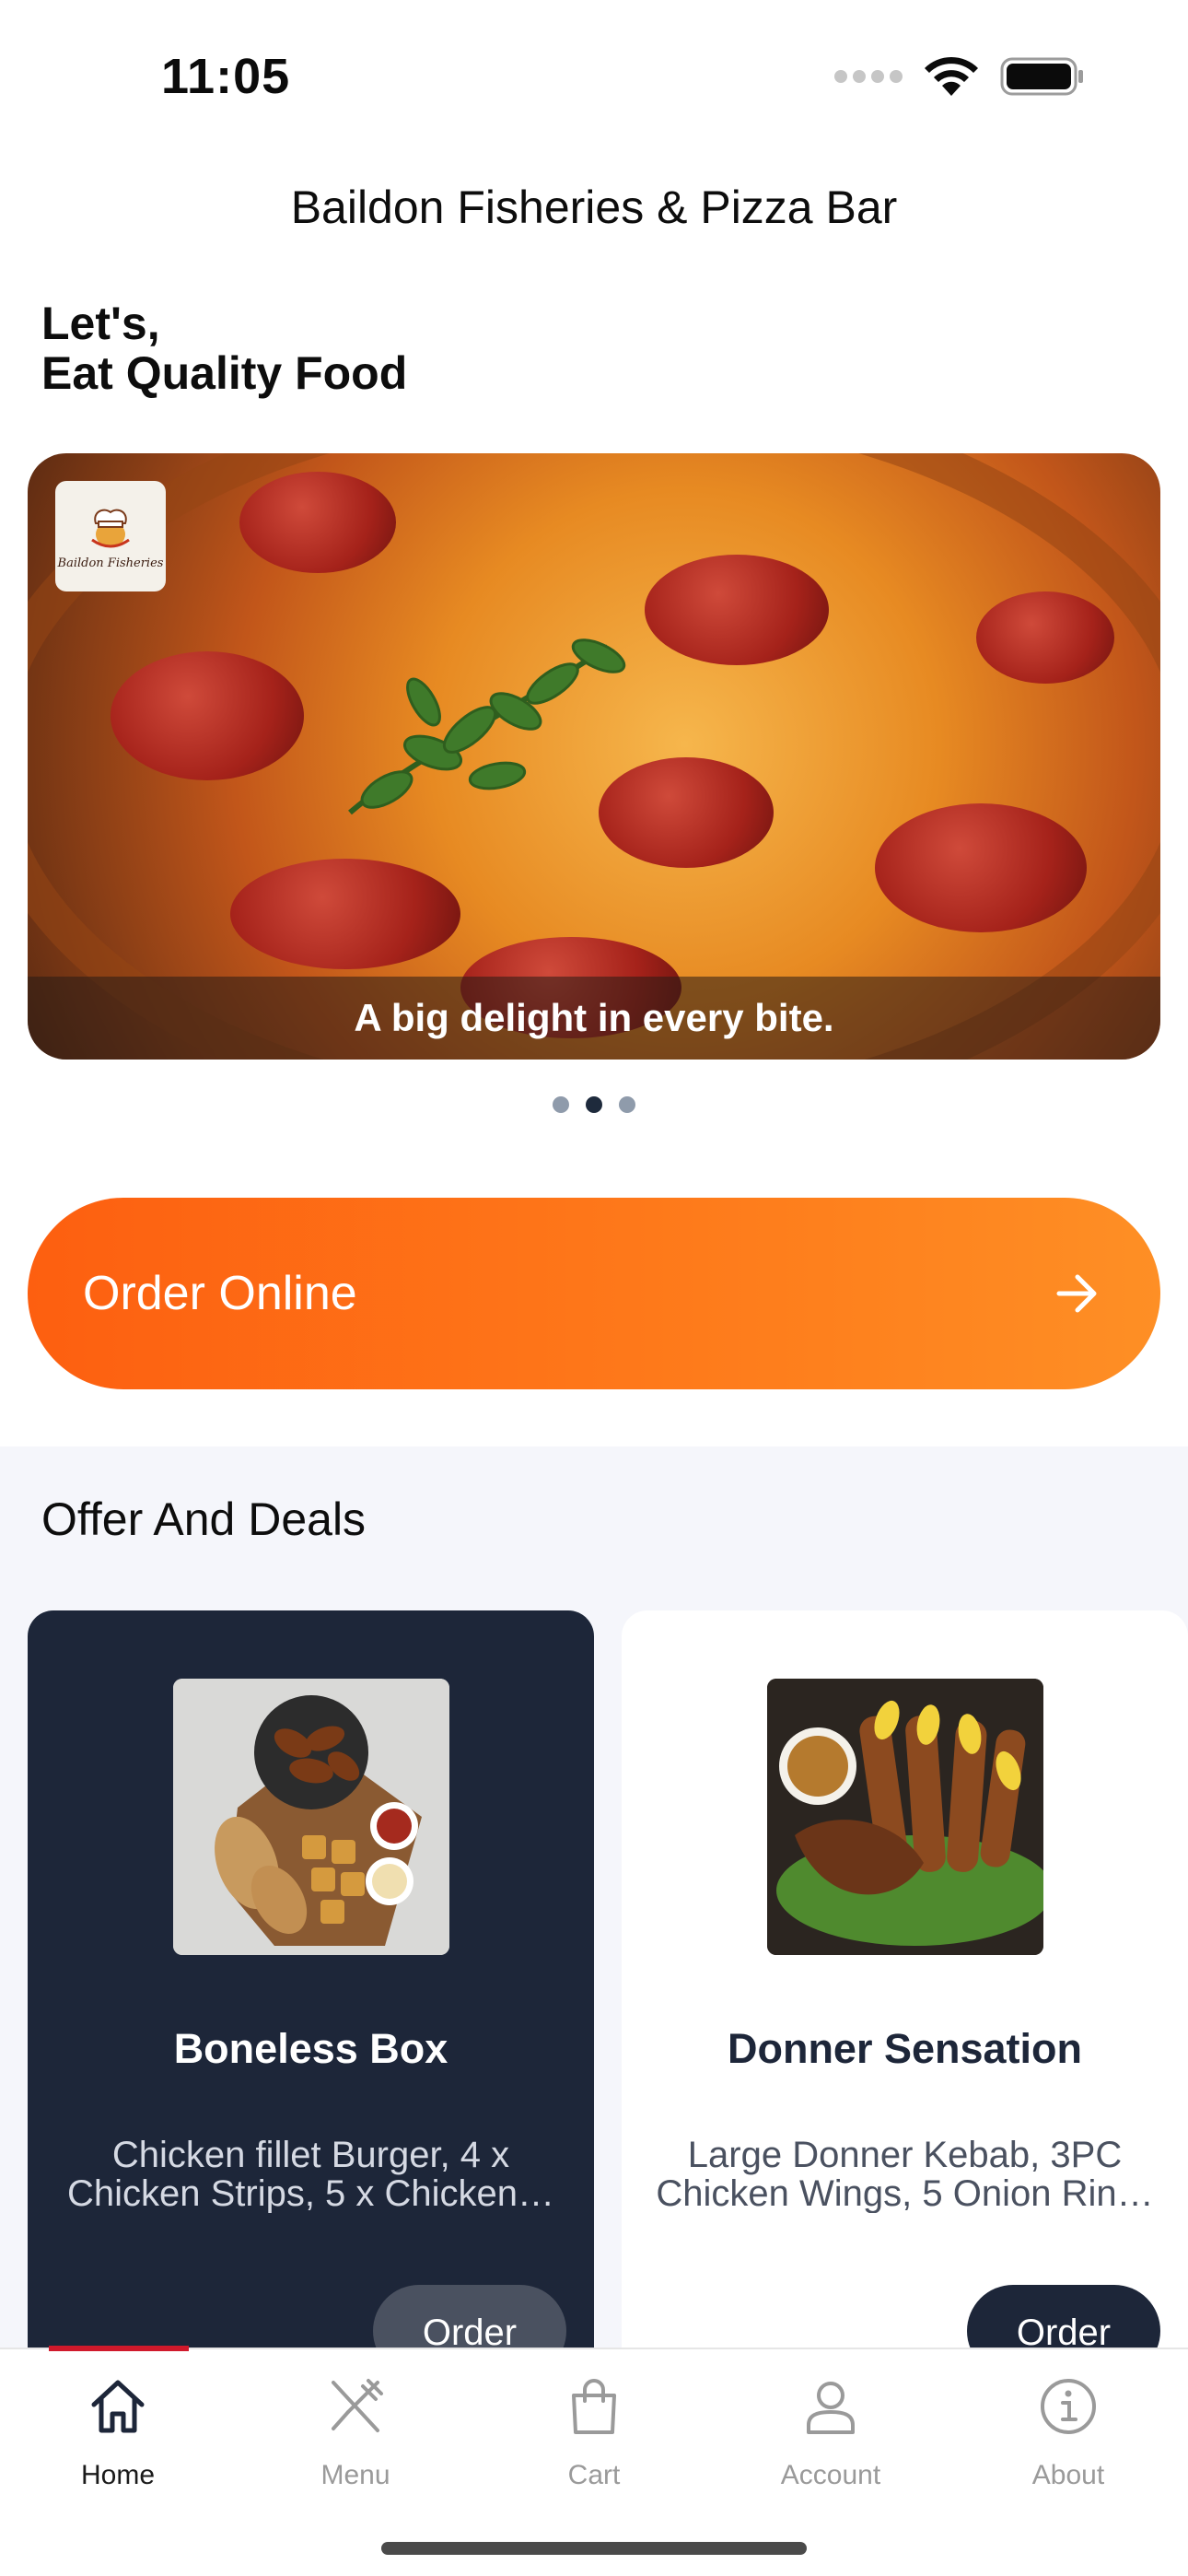 The height and width of the screenshot is (2576, 1188). Describe the element at coordinates (220, 1293) in the screenshot. I see `order-online-label: Order Online` at that location.